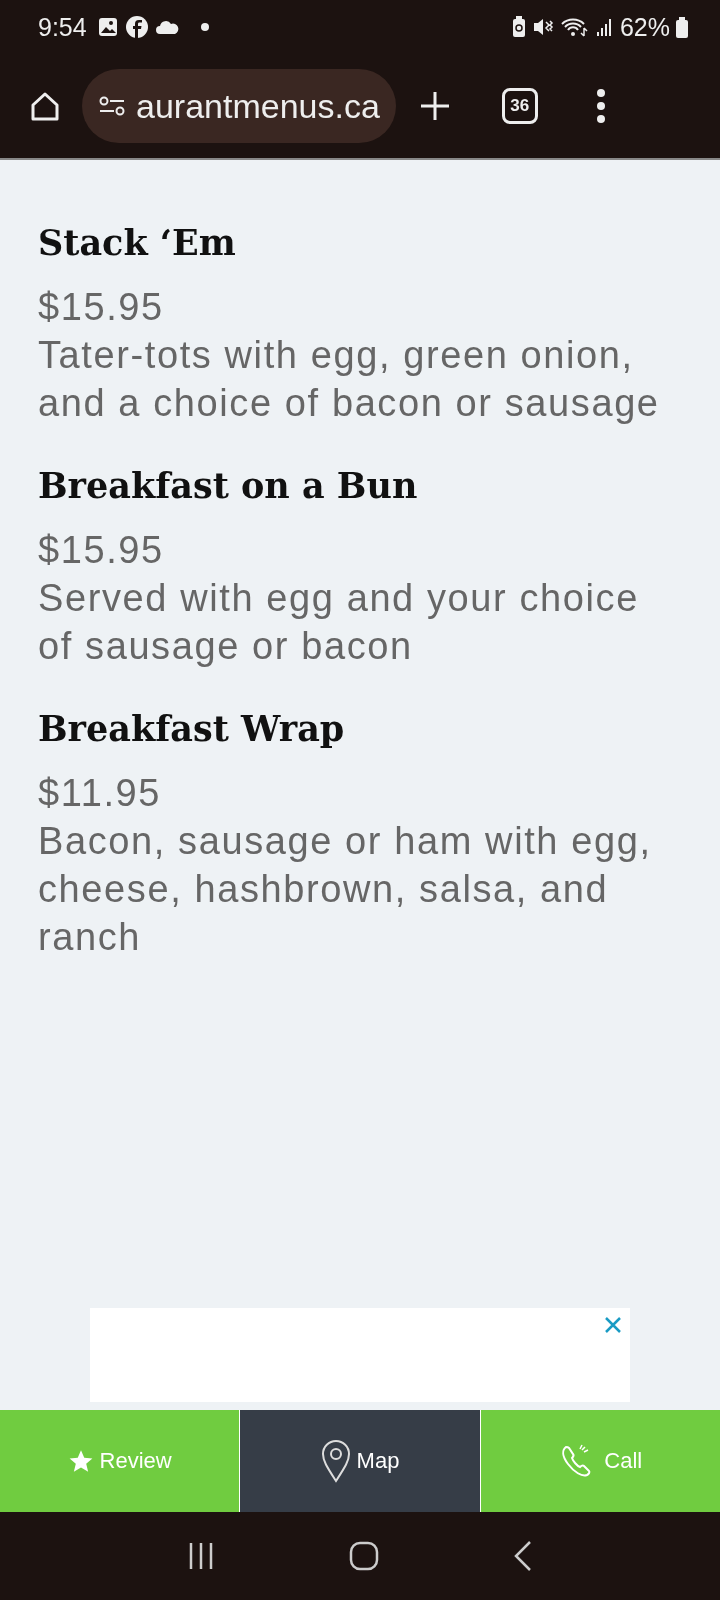 The image size is (720, 1600). What do you see at coordinates (519, 106) in the screenshot?
I see `tab-count-button: 36` at bounding box center [519, 106].